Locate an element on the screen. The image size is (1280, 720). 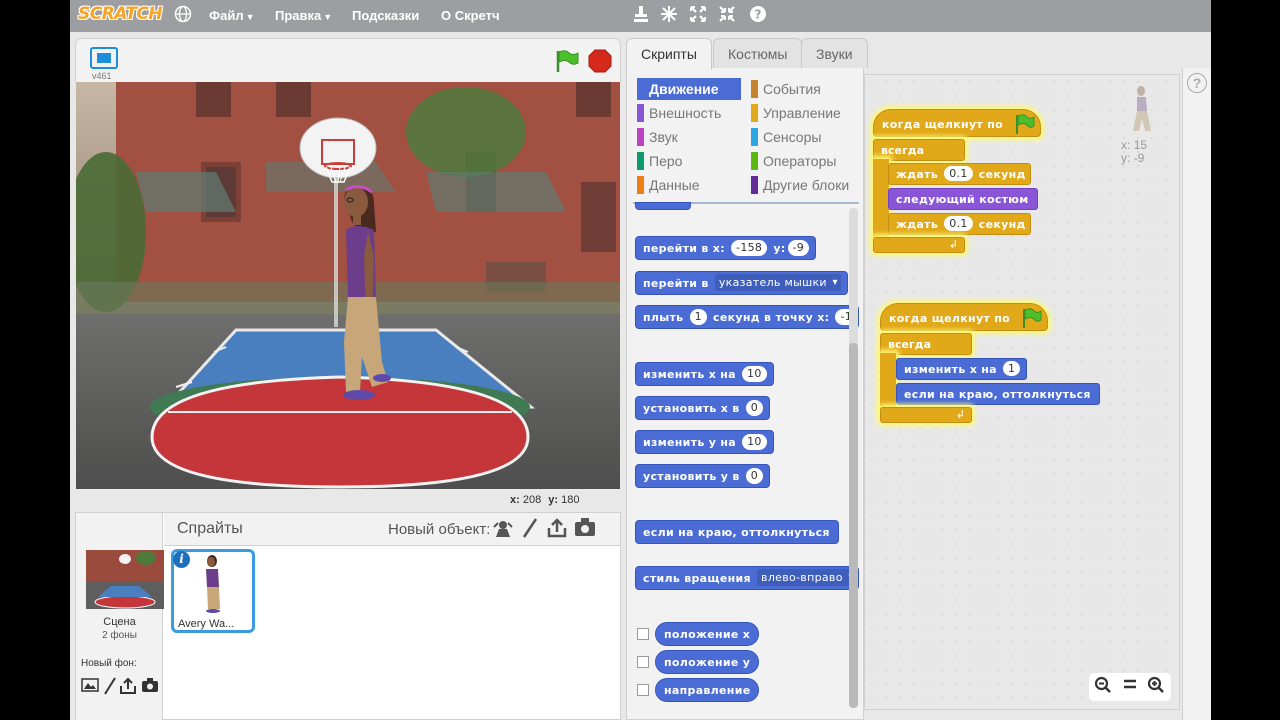
goto-y-input: -9 is located at coordinates (798, 248).